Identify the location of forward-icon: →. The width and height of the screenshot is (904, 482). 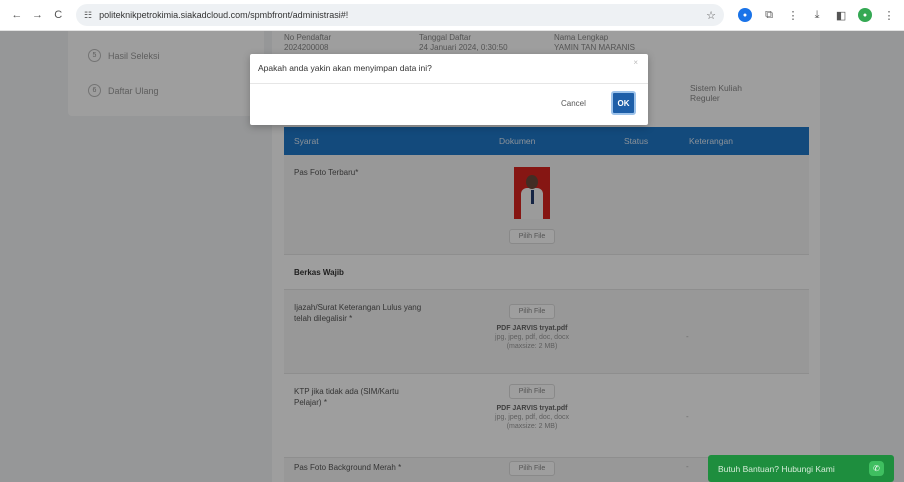
(38, 15).